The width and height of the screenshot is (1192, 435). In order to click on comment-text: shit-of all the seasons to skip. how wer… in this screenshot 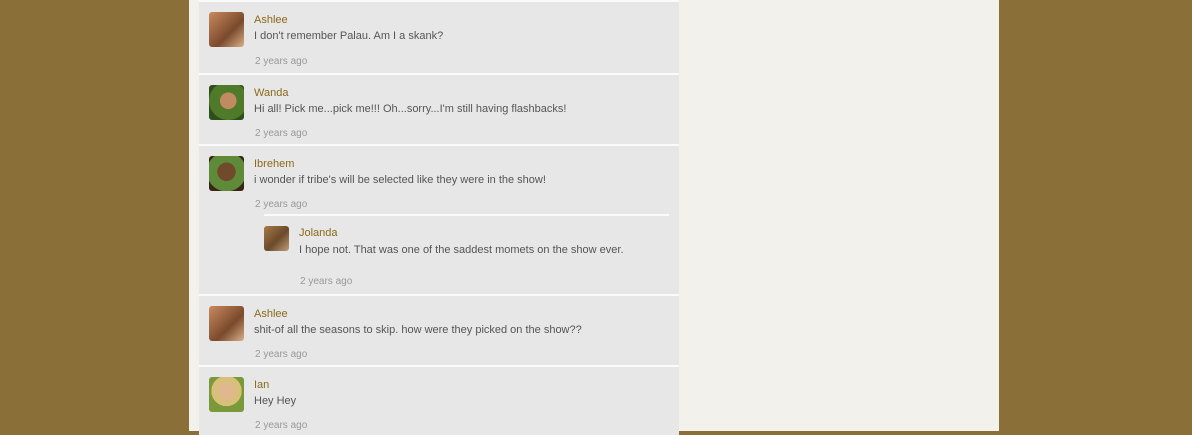, I will do `click(418, 330)`.